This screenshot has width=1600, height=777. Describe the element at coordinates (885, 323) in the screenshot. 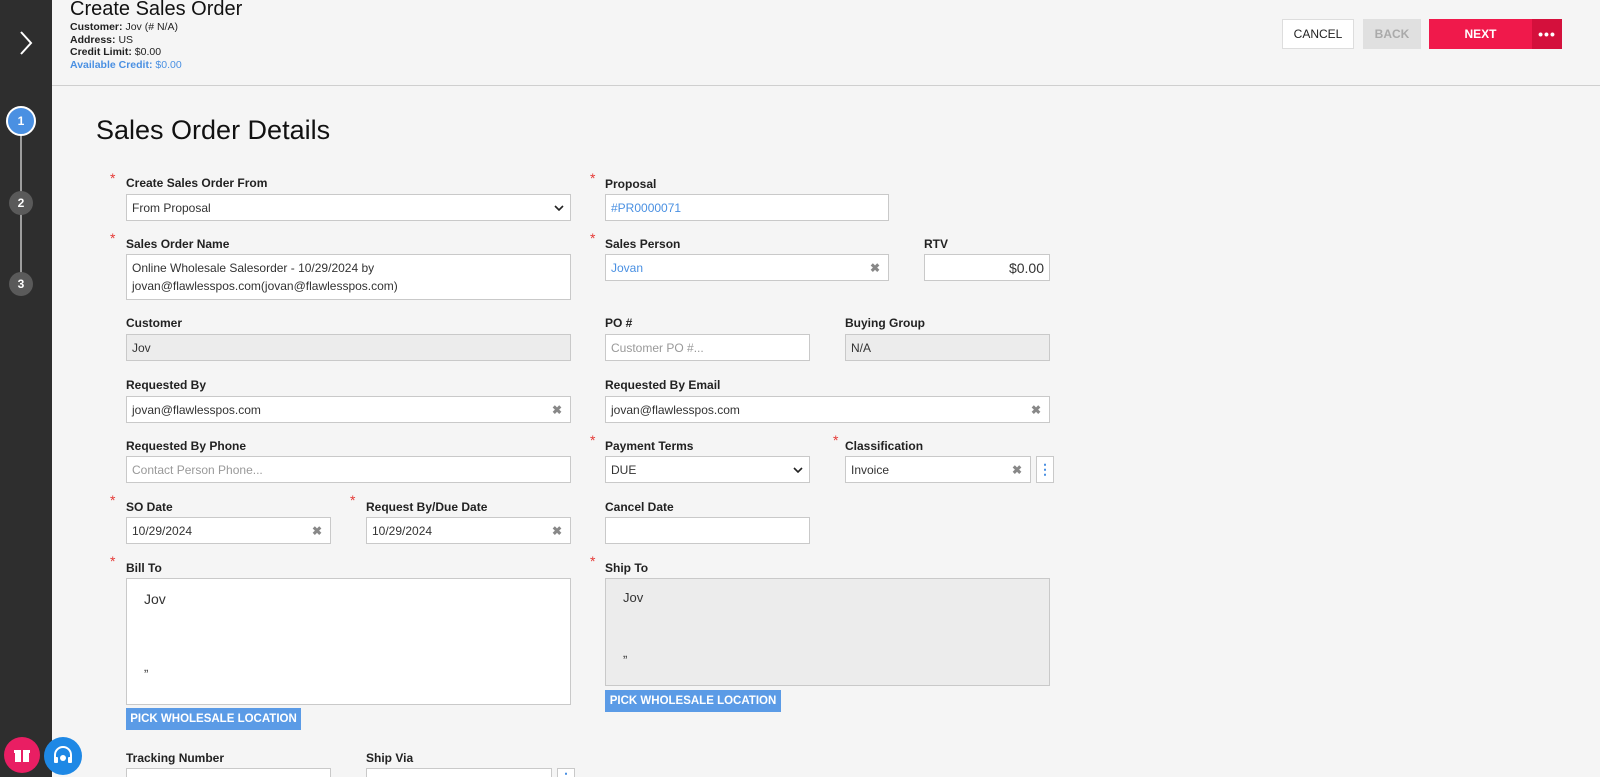

I see `buying-group-label: Buying Group` at that location.